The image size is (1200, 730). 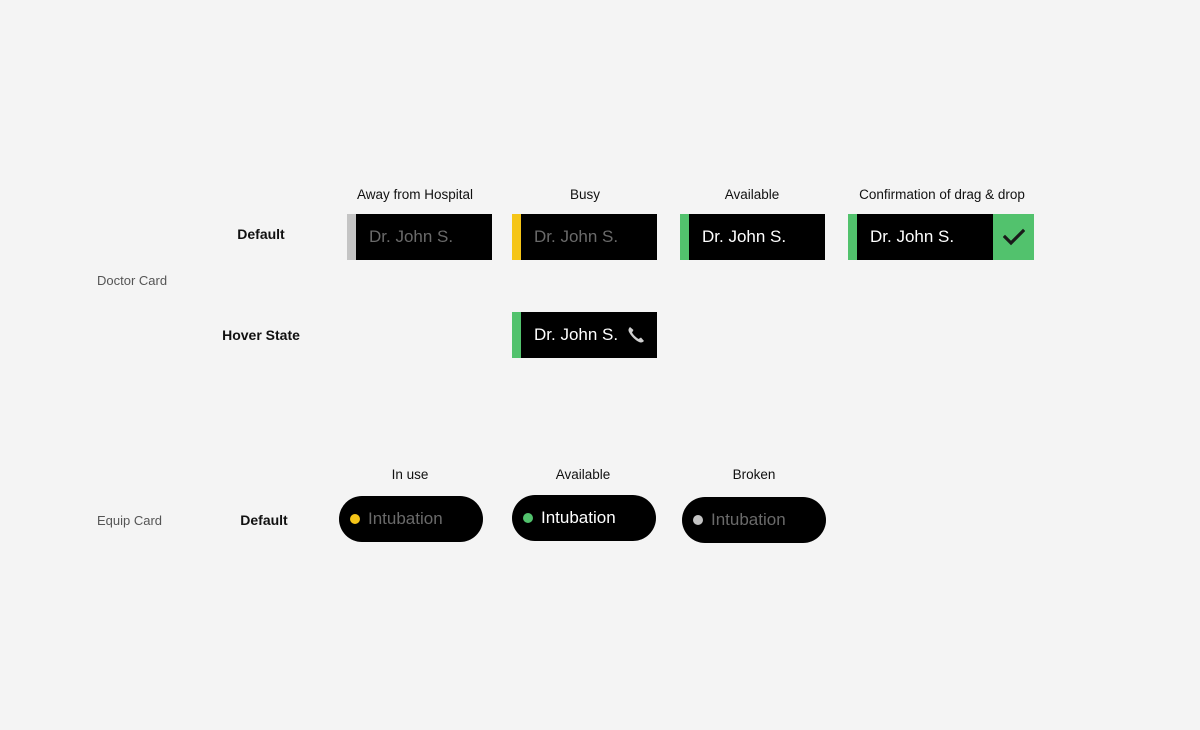 I want to click on equip-row-default-label: Default, so click(x=264, y=520).